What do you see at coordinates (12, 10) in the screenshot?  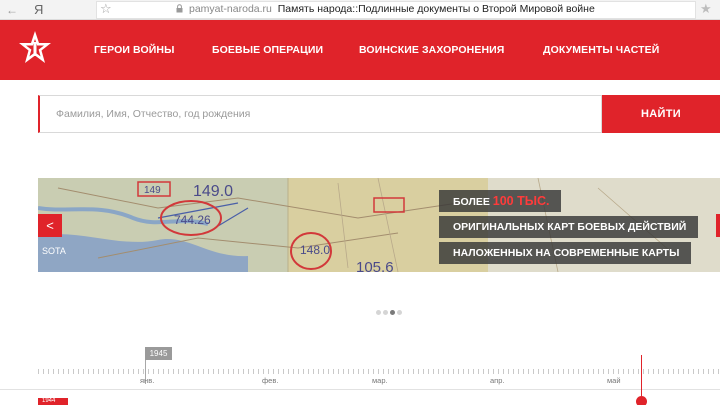 I see `back-arrow-icon: ←` at bounding box center [12, 10].